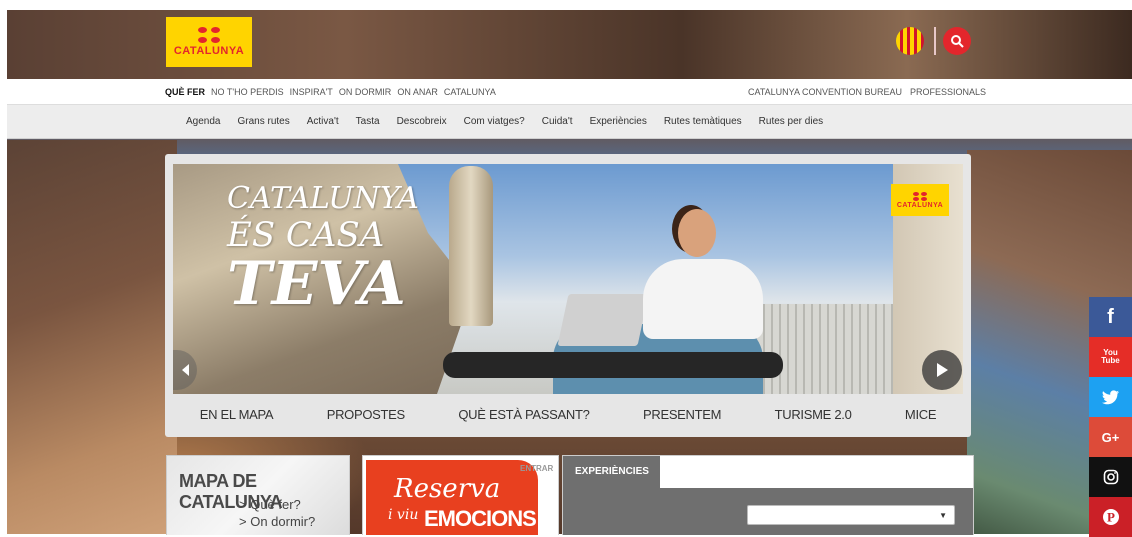 This screenshot has height=537, width=1132. I want to click on twitter-icon, so click(1110, 397).